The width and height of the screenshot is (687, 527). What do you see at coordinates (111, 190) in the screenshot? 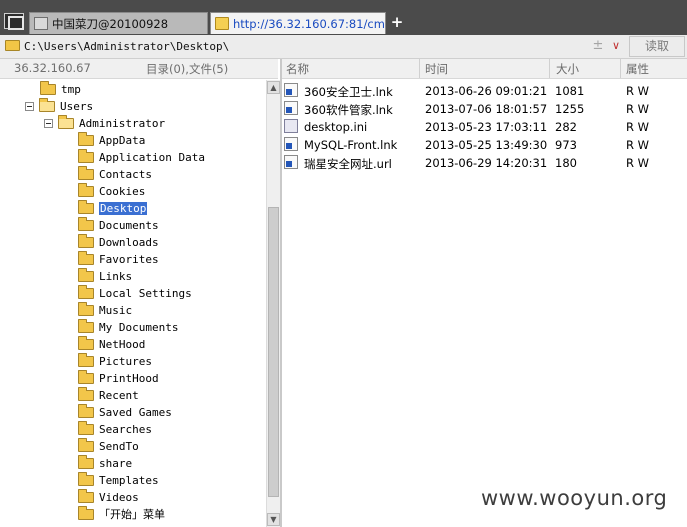
I see `tree-node: Cookies` at bounding box center [111, 190].